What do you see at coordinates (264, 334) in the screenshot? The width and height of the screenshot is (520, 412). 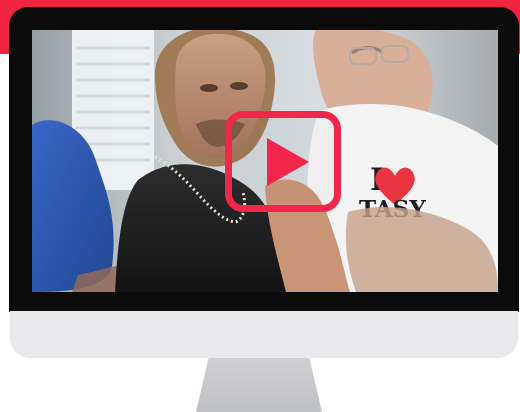 I see `monitor-chin` at bounding box center [264, 334].